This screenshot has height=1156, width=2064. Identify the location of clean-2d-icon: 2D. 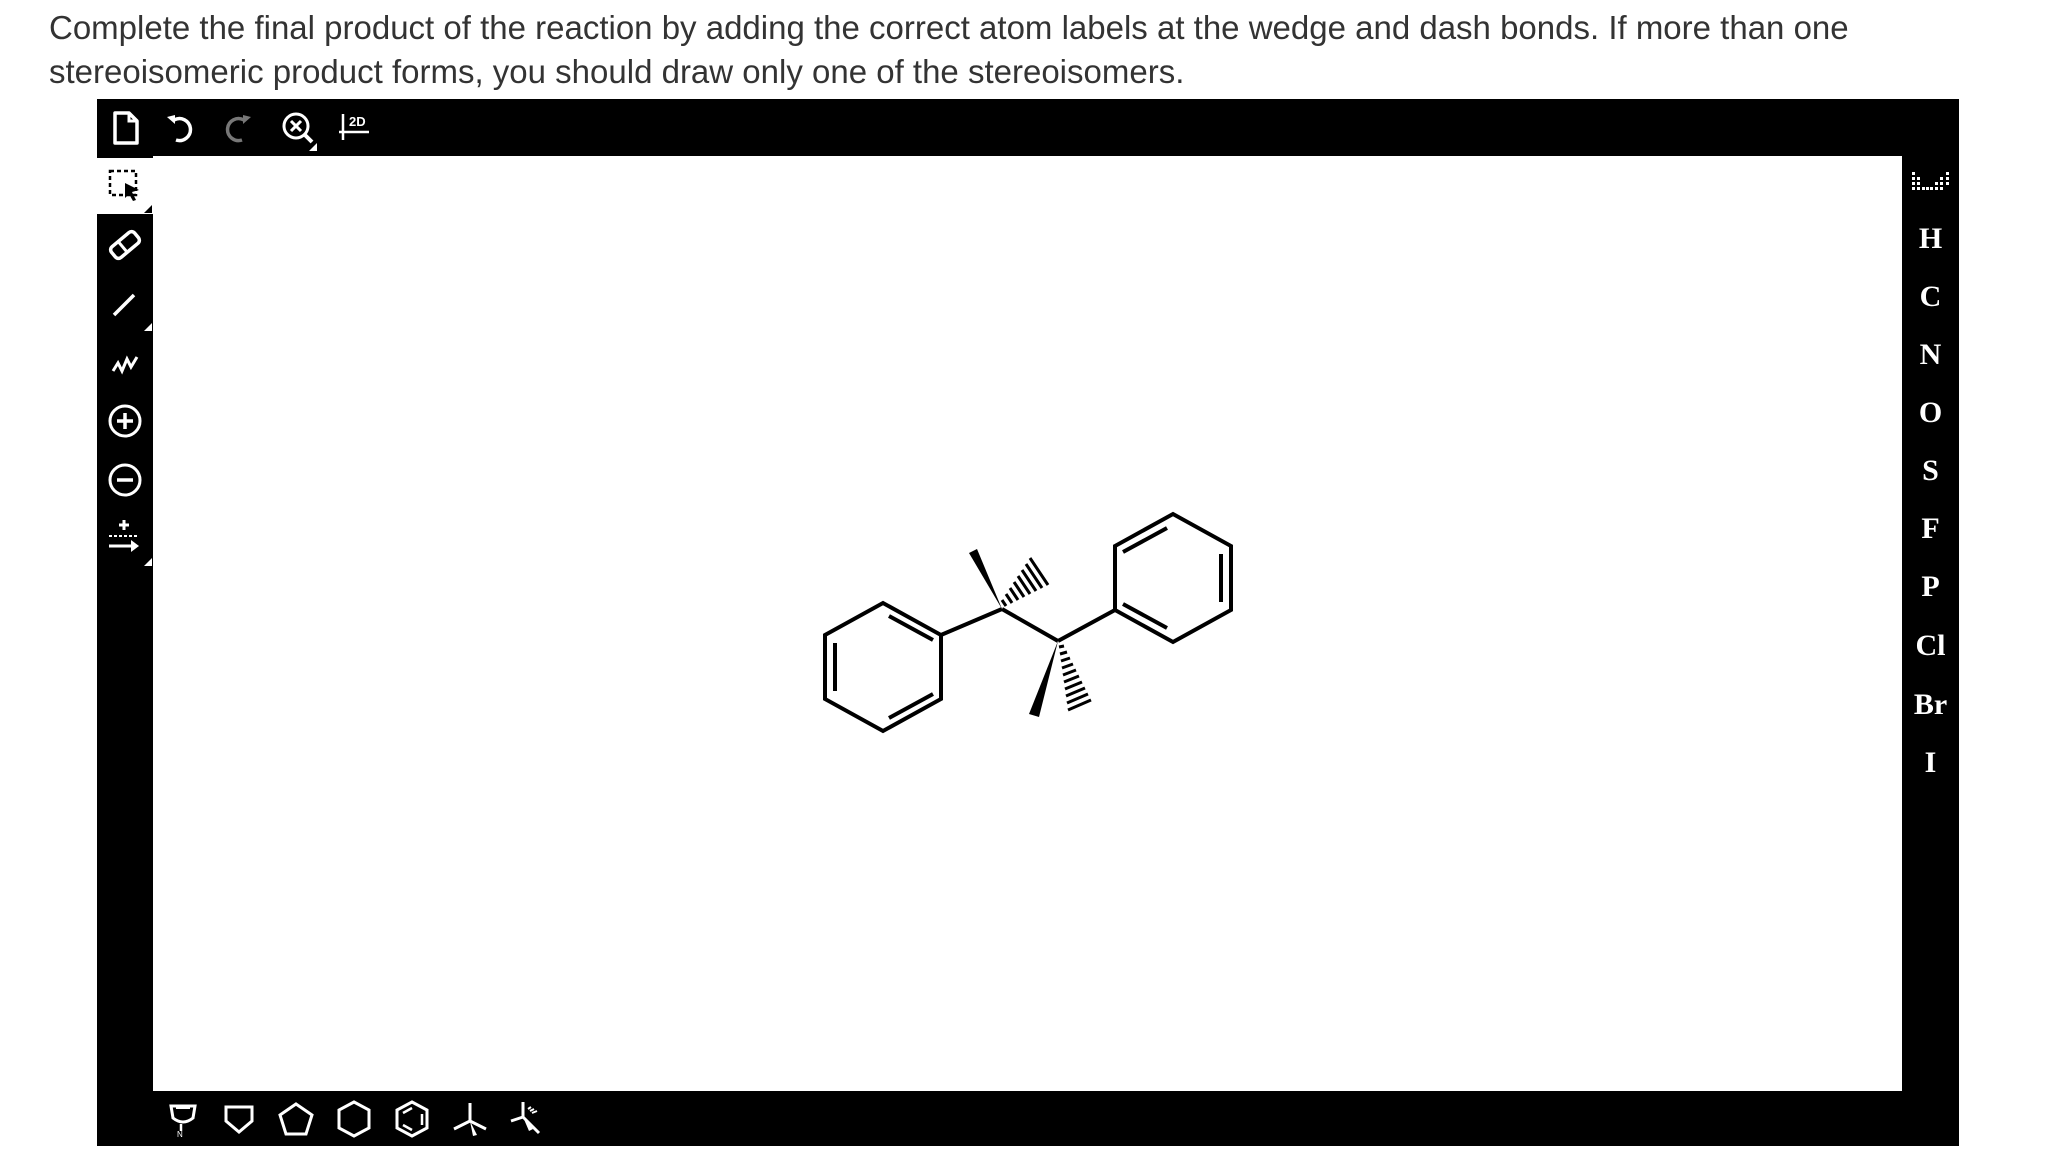
(355, 128).